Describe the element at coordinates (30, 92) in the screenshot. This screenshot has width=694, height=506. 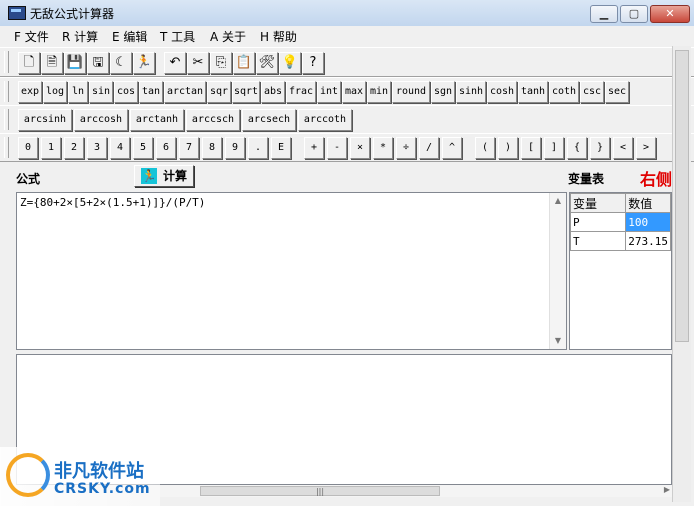
I see `fn-exp-button: exp` at that location.